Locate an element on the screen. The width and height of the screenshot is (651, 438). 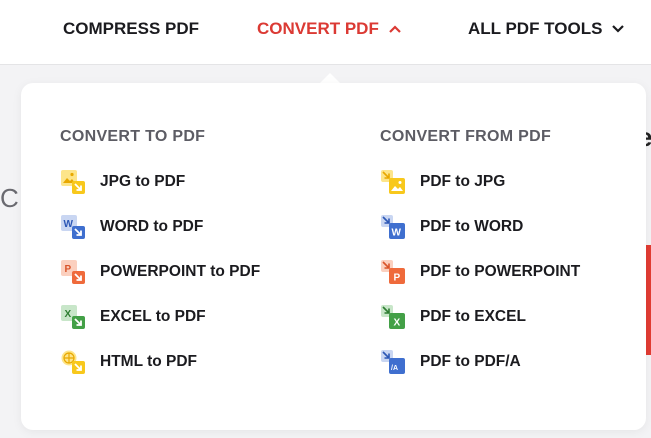
menu-item-powerpoint-to-pdf: P POWERPOINT to PDF is located at coordinates (160, 272).